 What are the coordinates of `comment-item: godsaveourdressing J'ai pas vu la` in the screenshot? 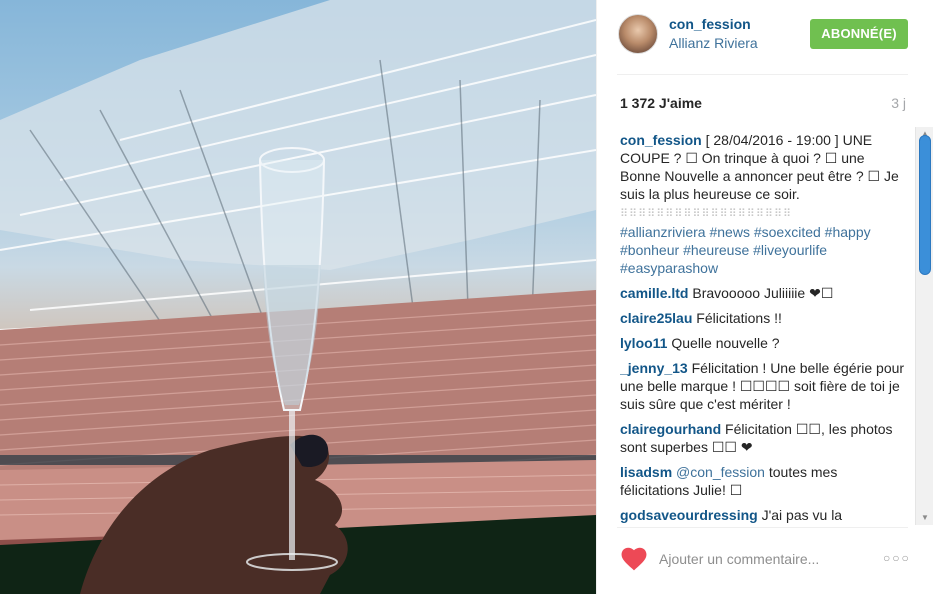 It's located at (762, 515).